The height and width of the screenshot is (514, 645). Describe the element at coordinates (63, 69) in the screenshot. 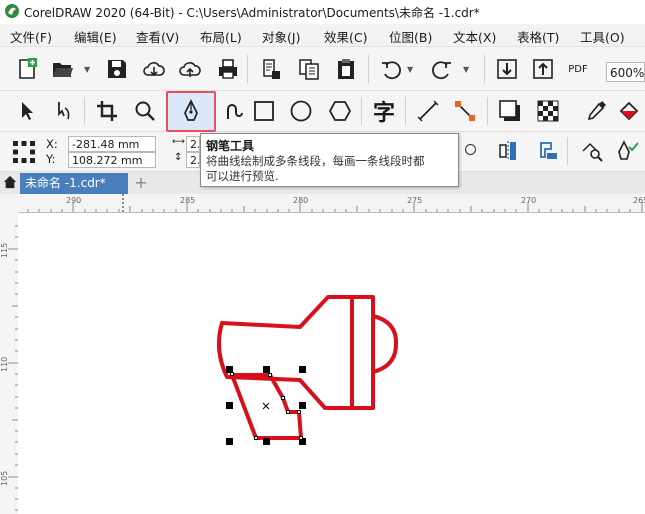

I see `open-button` at that location.